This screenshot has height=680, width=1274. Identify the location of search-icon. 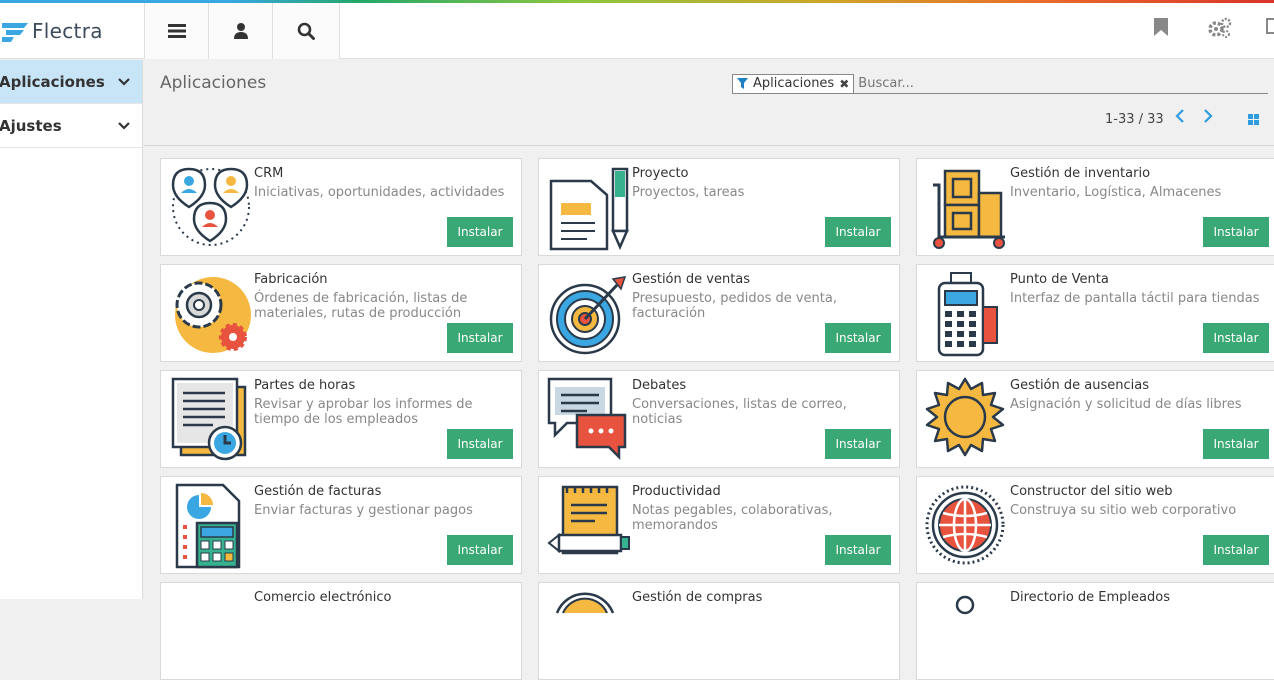
(306, 31).